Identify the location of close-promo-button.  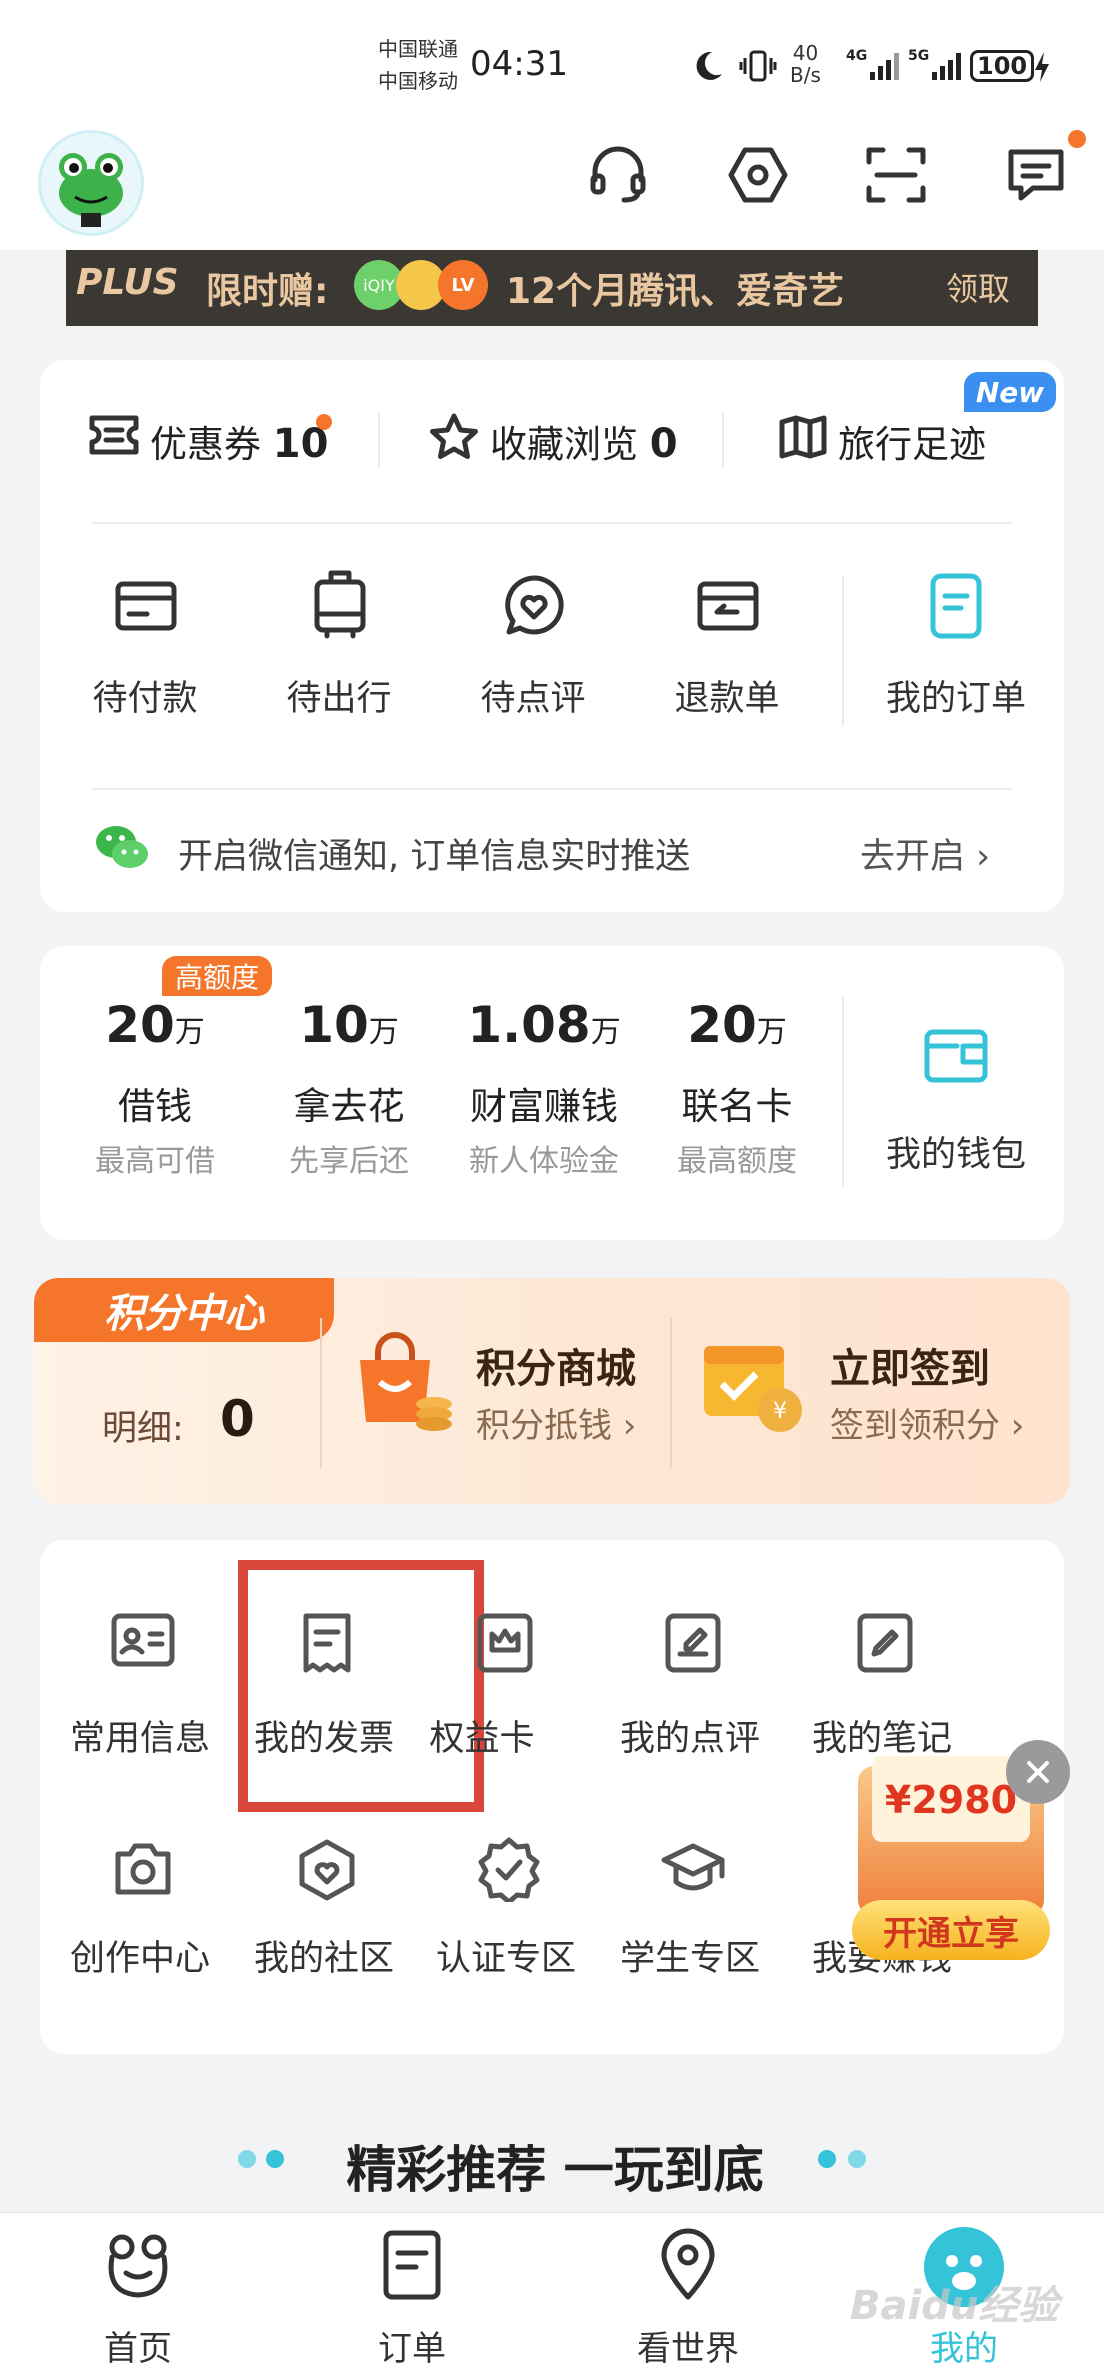
(1038, 1772).